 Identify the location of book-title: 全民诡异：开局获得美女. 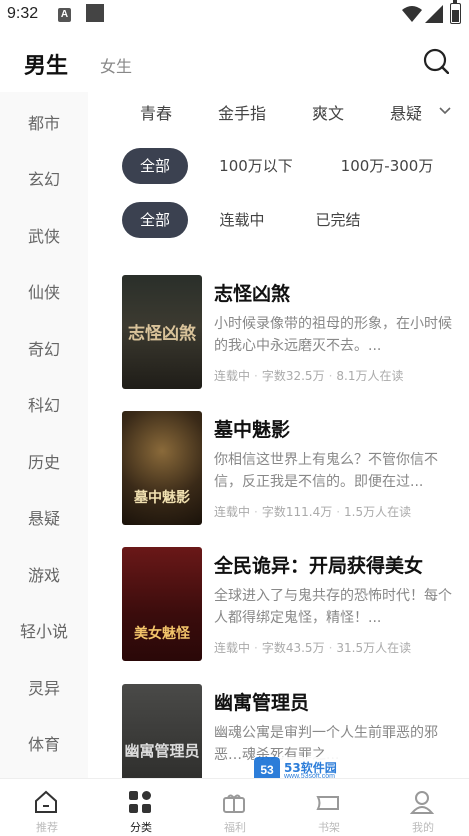
(319, 566).